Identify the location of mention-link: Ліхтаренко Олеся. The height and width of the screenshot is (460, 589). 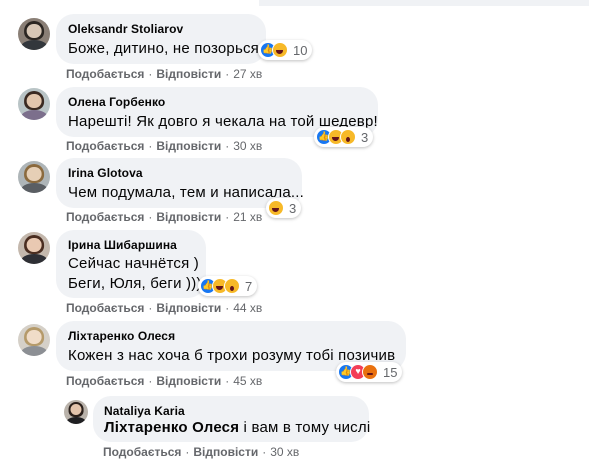
(171, 427).